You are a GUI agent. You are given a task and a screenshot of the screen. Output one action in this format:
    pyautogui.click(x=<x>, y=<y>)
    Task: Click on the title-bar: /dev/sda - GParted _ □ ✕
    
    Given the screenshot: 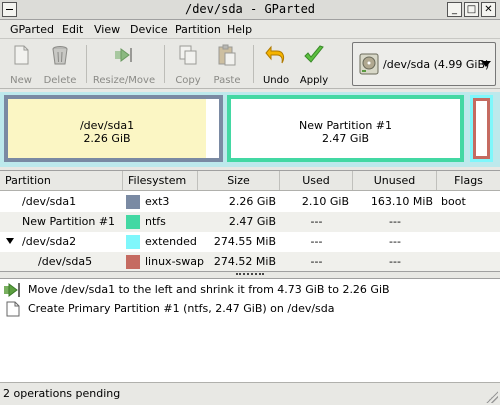 What is the action you would take?
    pyautogui.click(x=250, y=10)
    